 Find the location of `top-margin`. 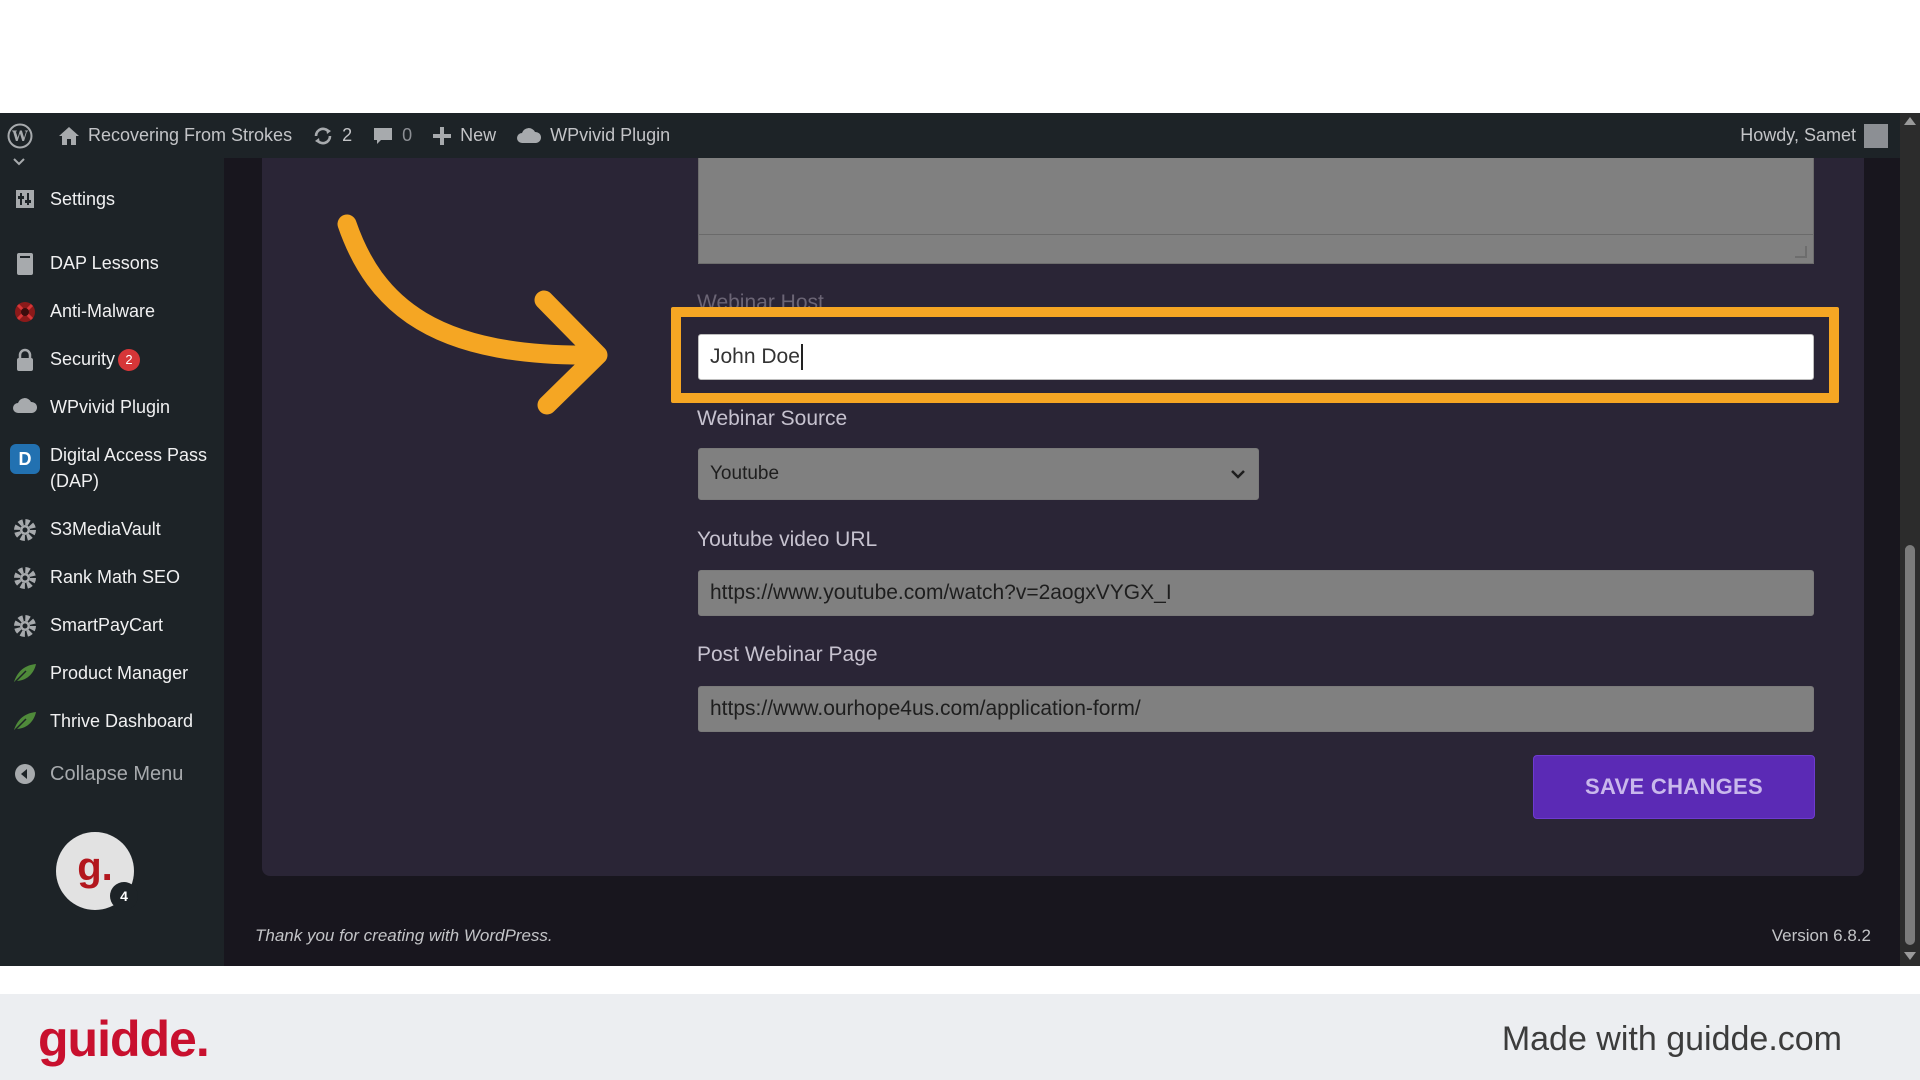

top-margin is located at coordinates (960, 56).